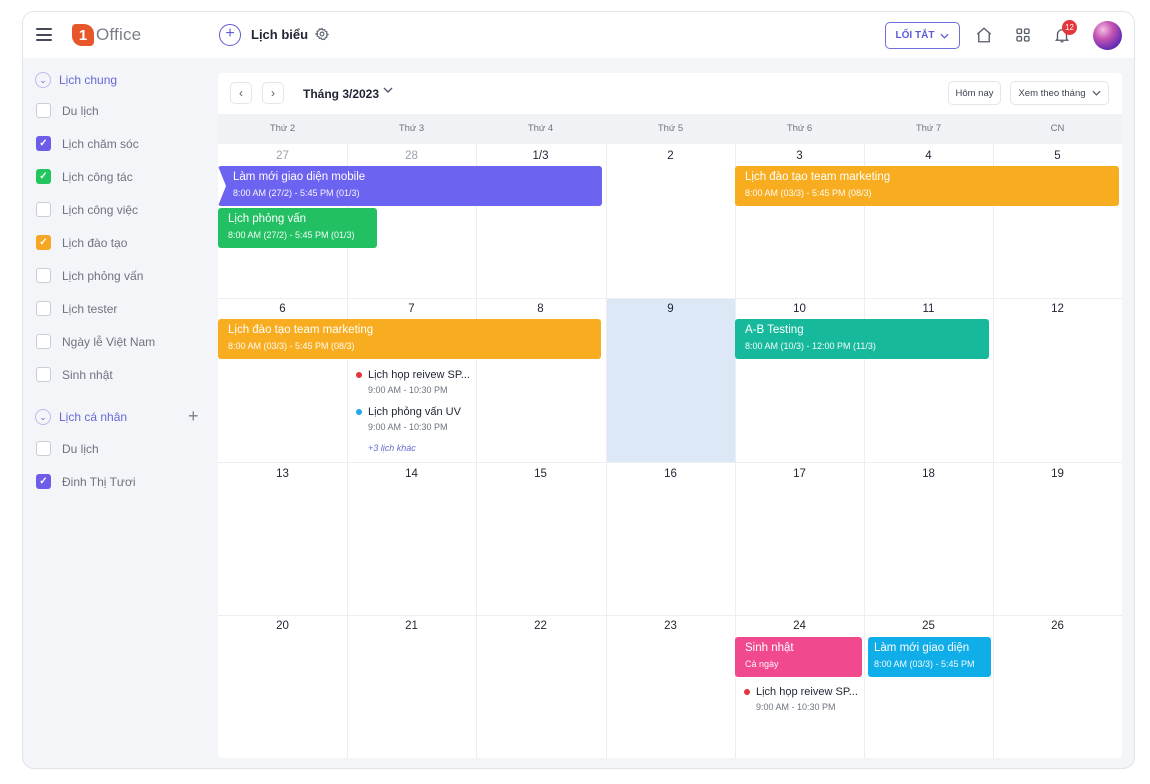  I want to click on settings-gear-icon, so click(322, 34).